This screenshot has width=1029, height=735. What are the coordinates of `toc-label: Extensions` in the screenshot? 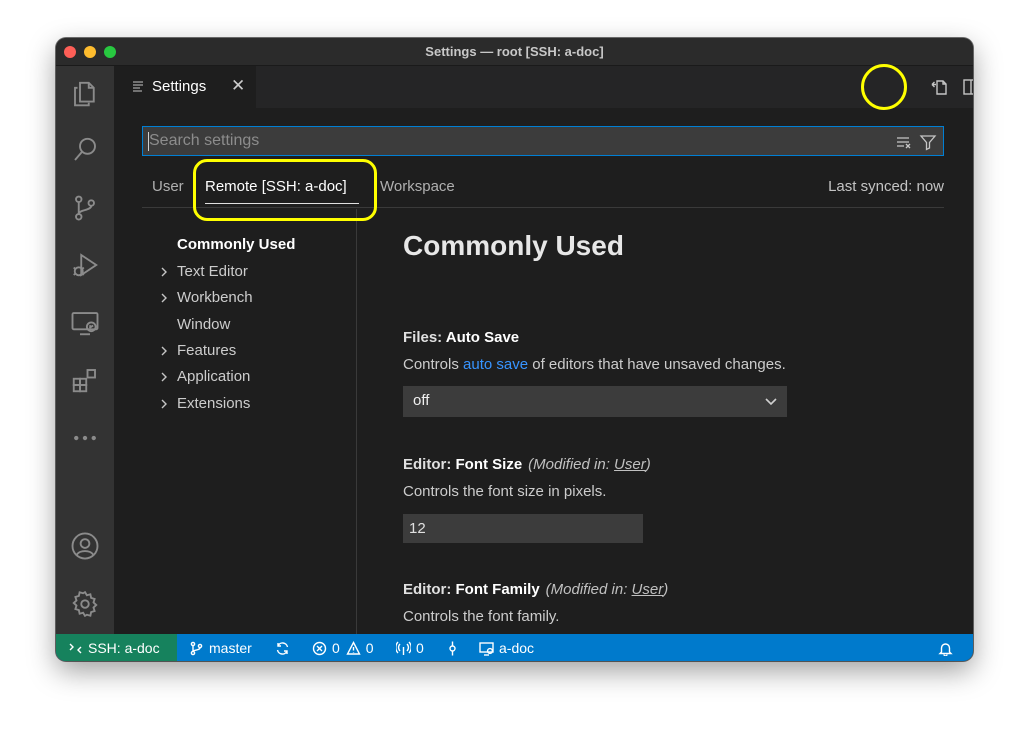 It's located at (214, 403).